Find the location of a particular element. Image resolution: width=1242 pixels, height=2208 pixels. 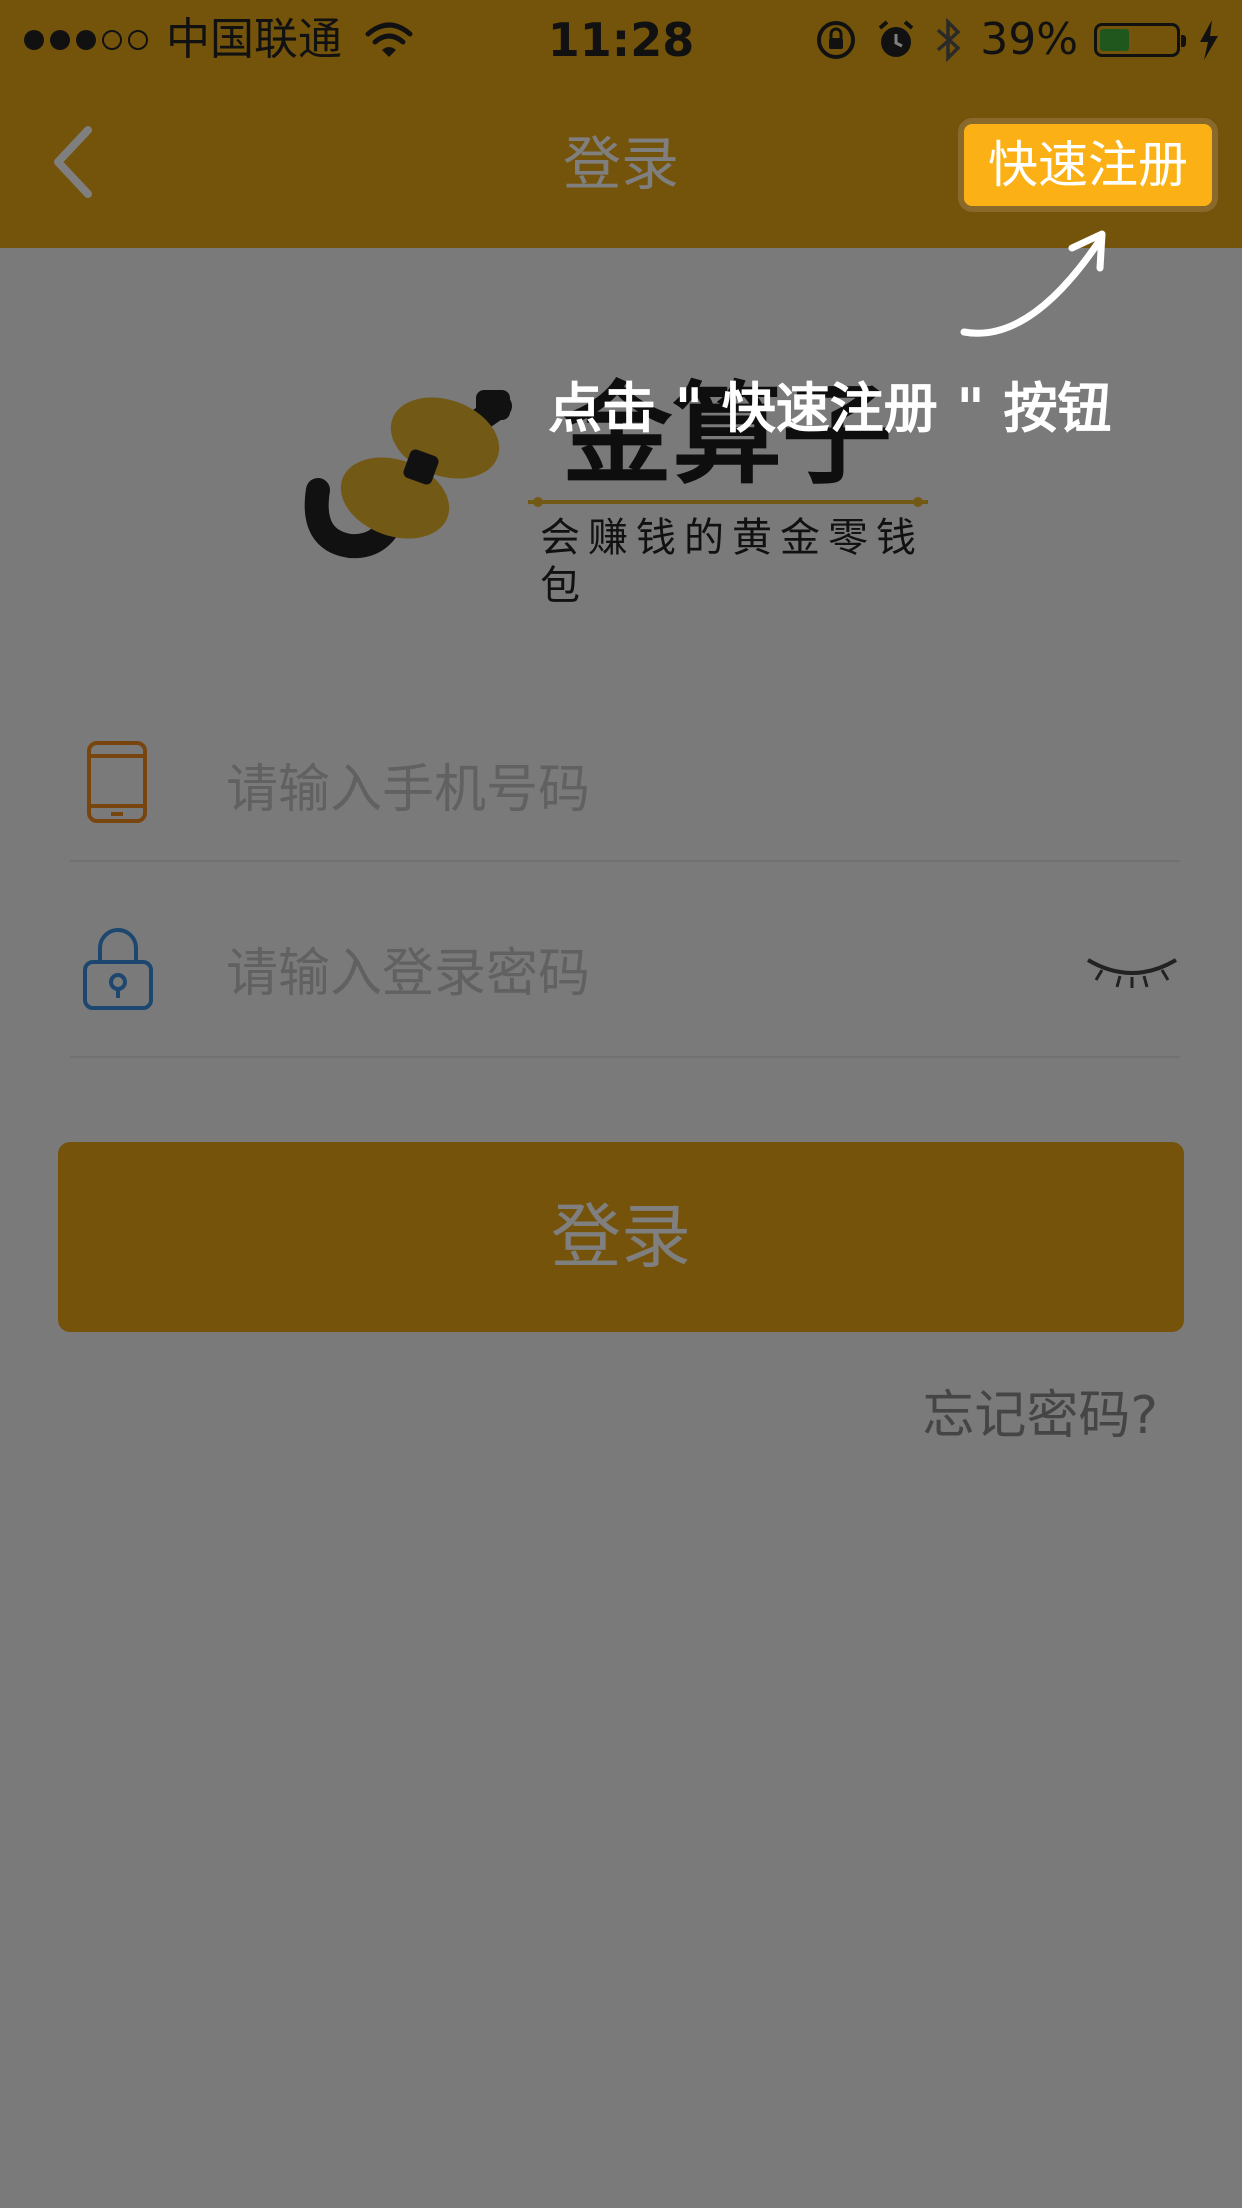

guide-hint-text: 点击 " 快速注册 " 按钮 is located at coordinates (830, 408).